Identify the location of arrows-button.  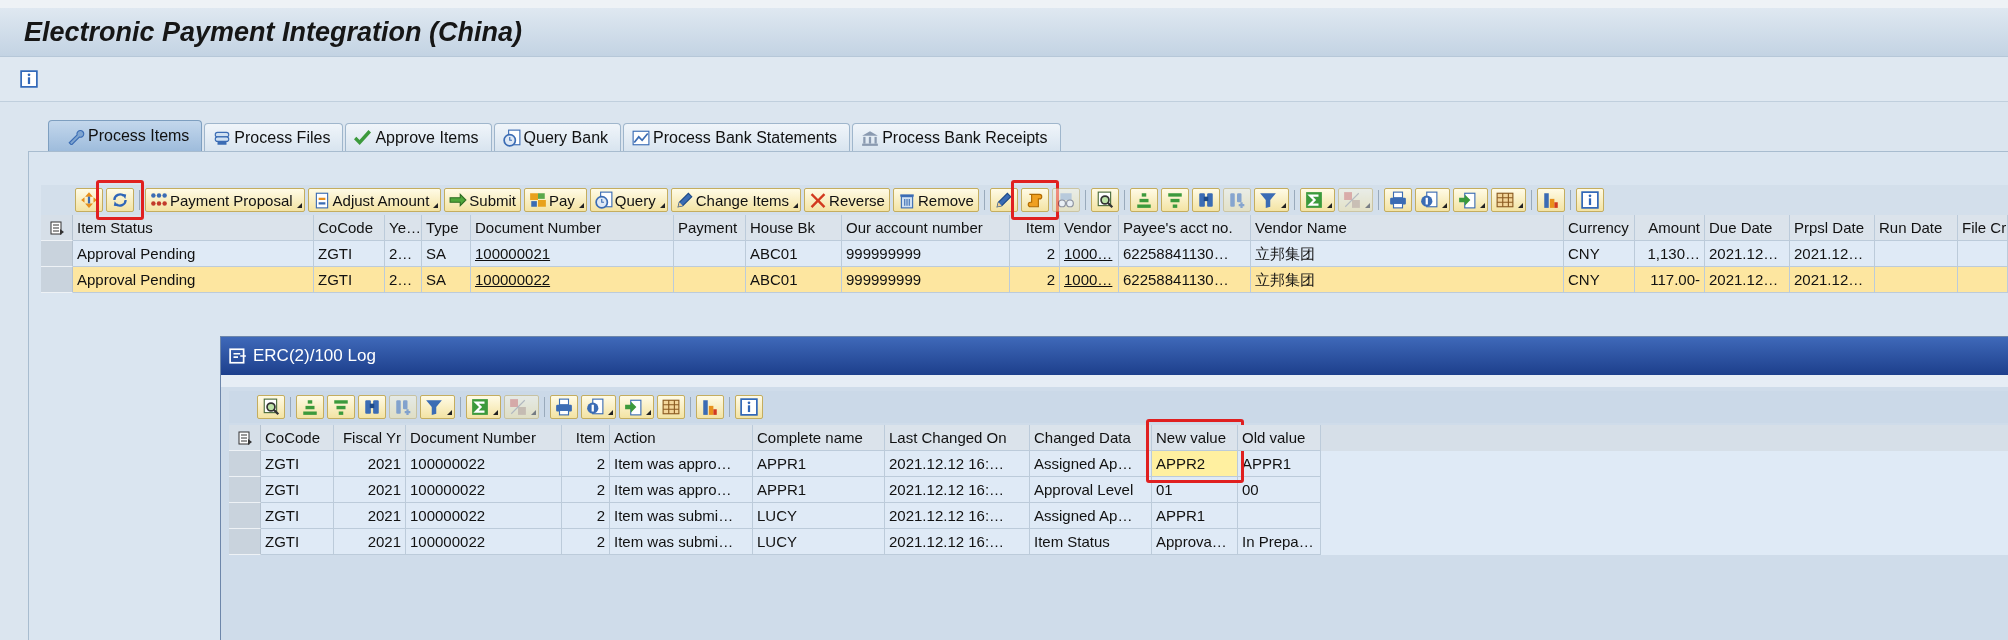
(89, 200).